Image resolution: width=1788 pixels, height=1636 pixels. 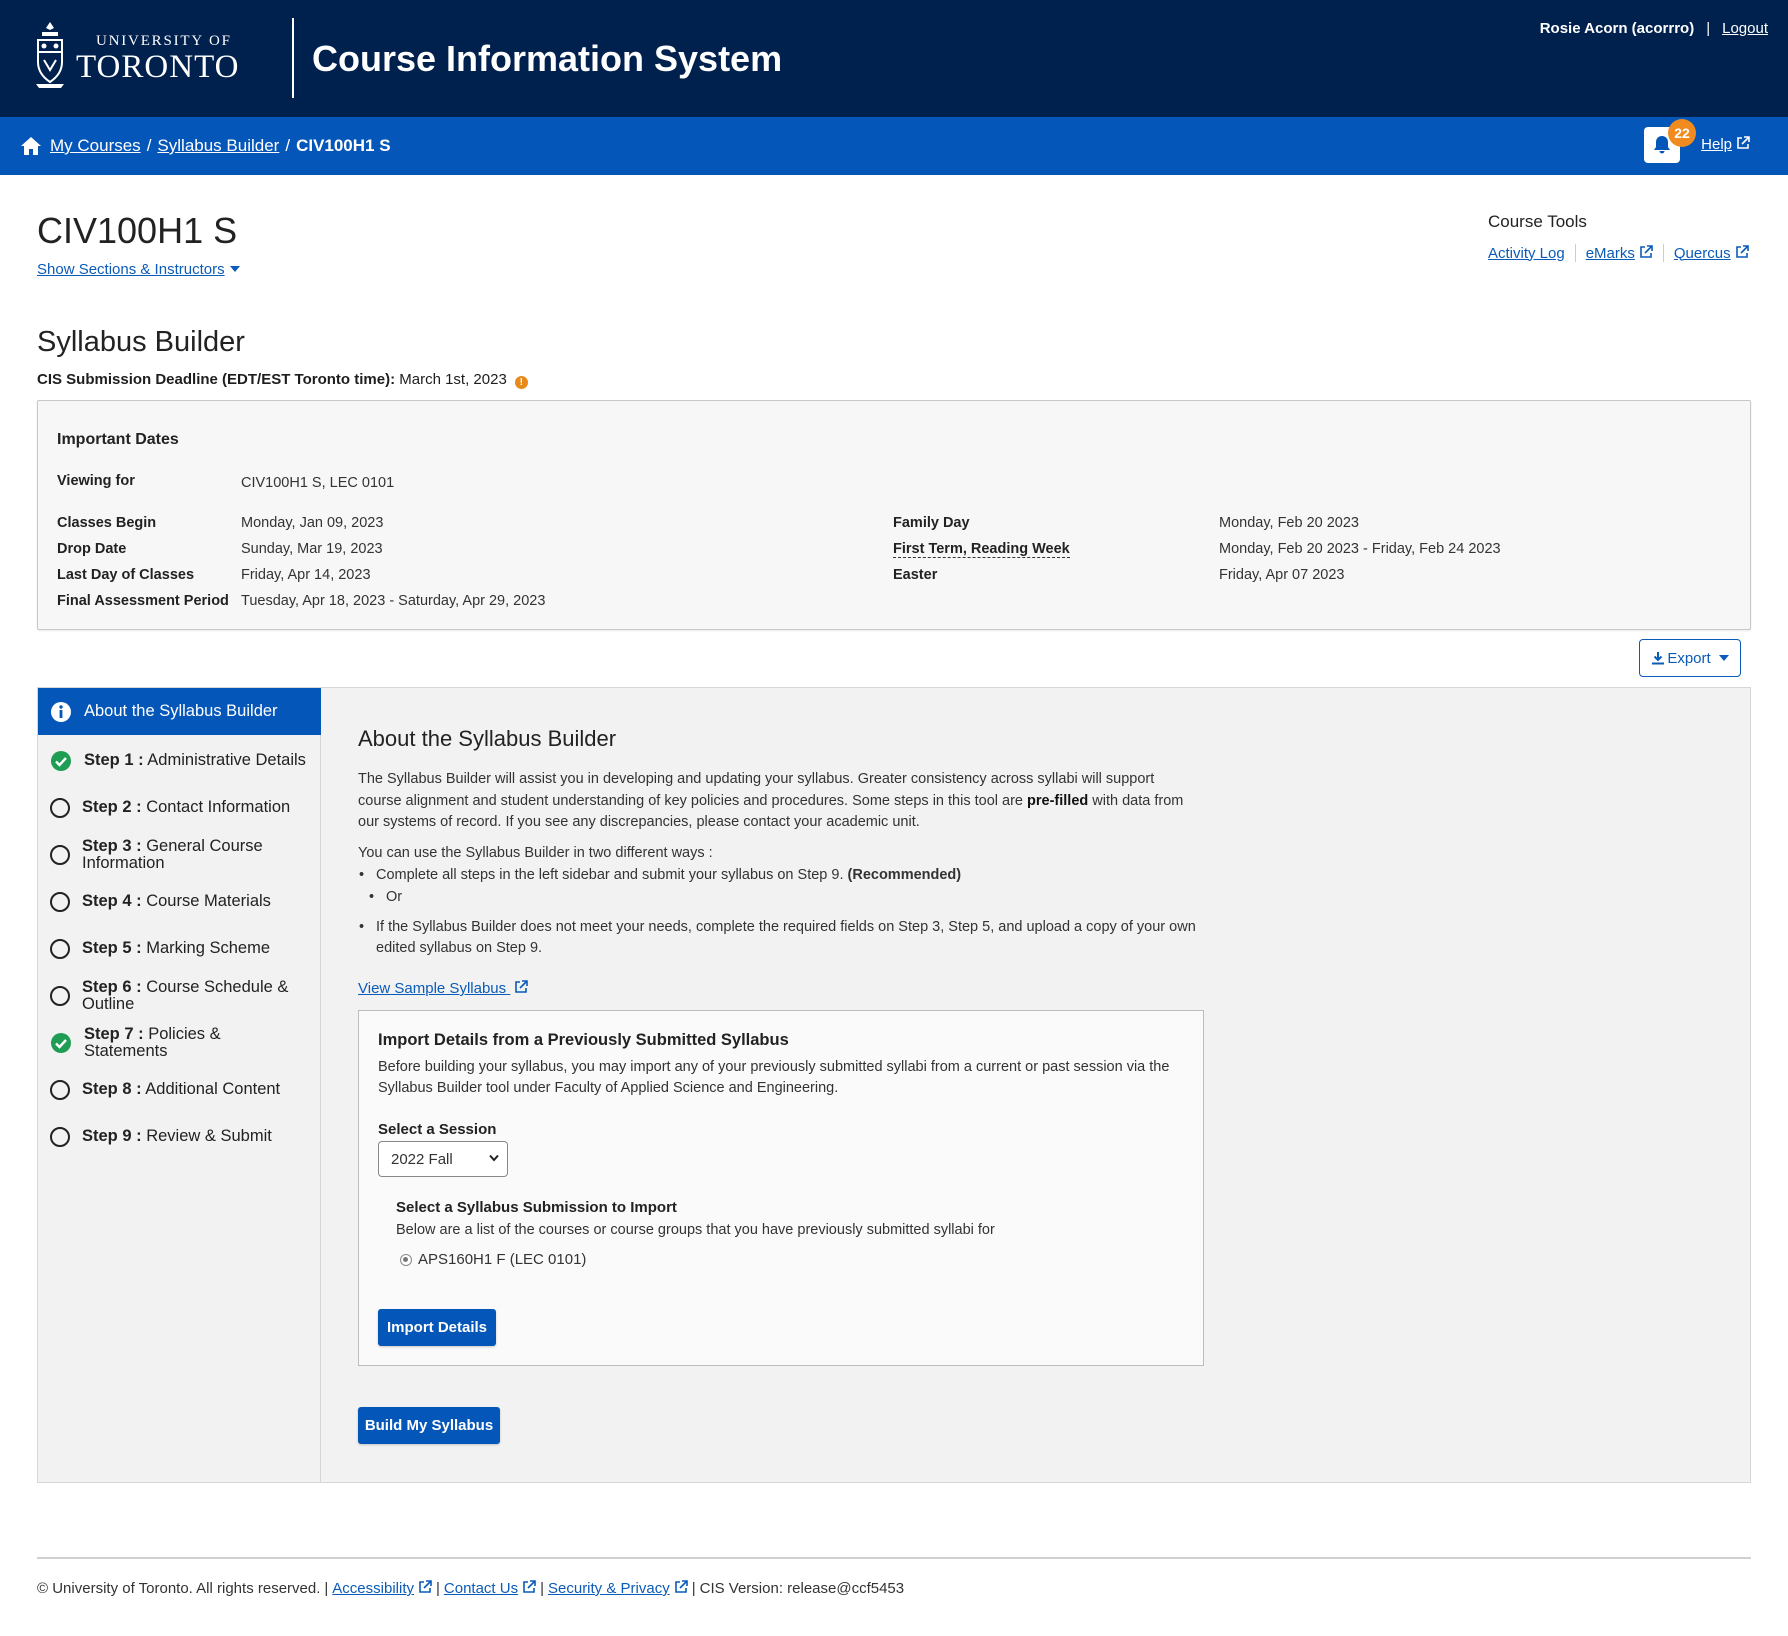 I want to click on sidebar-item-step-2: Step 2 : Contact Information, so click(x=179, y=807).